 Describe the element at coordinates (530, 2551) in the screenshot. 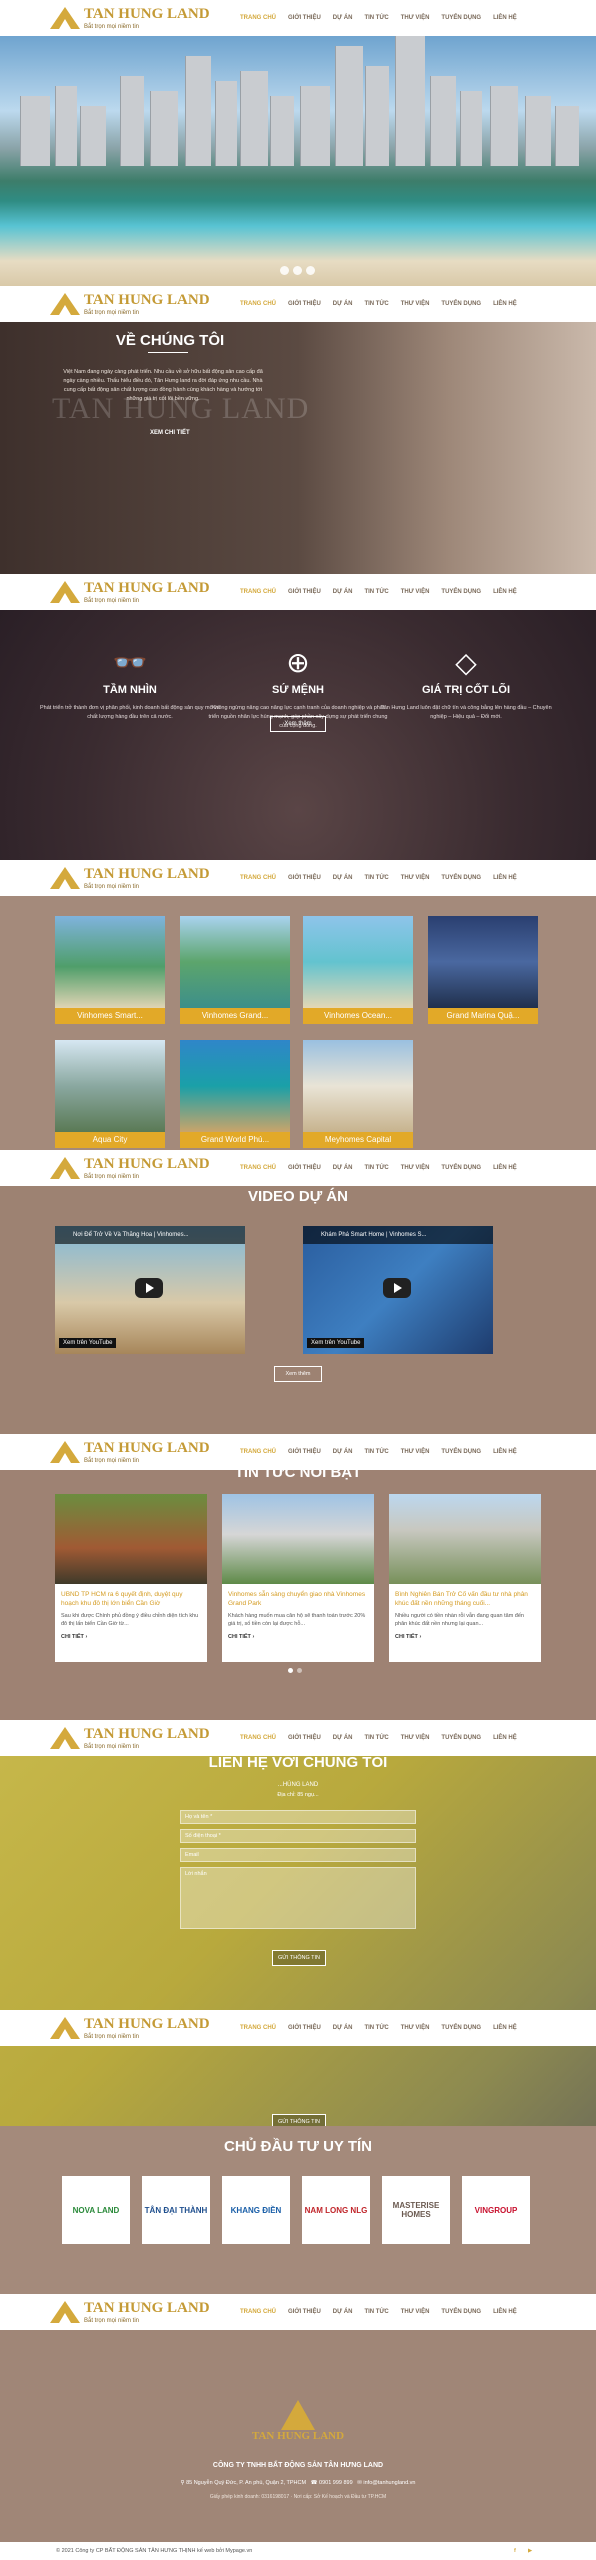

I see `youtube-icon: ▶` at that location.